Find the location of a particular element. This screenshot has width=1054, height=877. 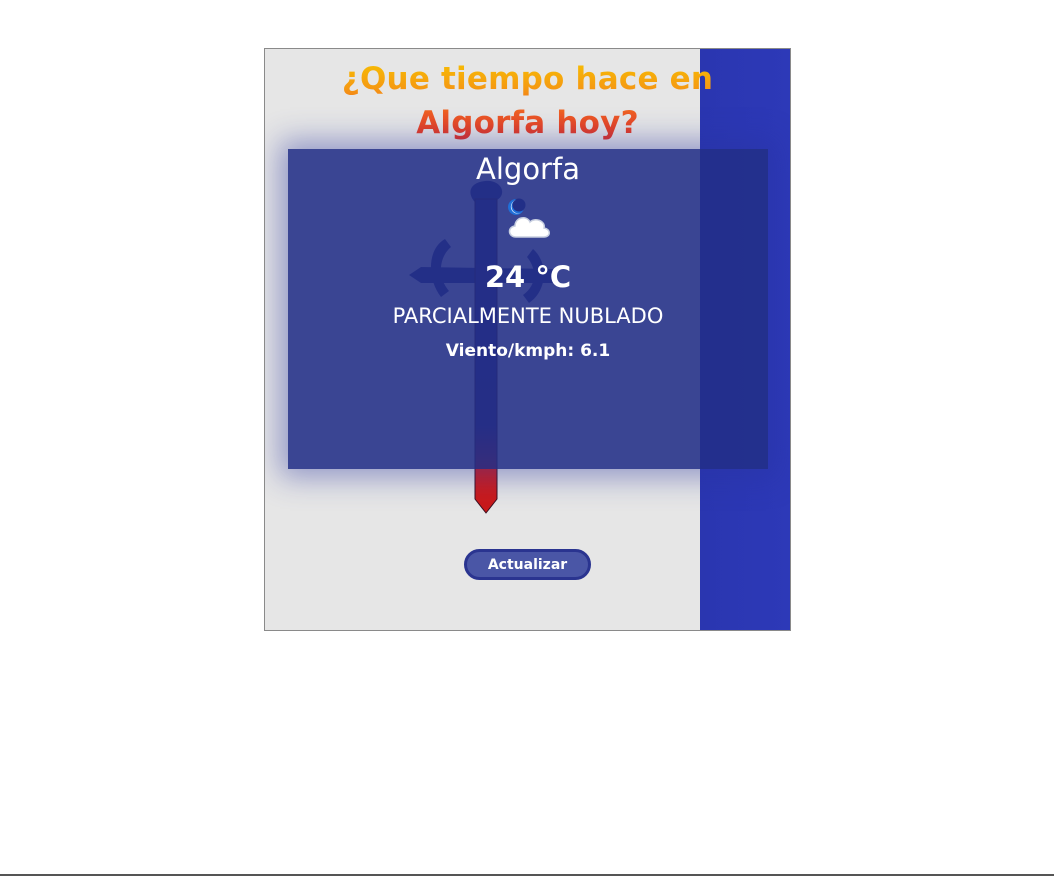

page-title: ¿Que tiempo hace en Algorfa hoy? is located at coordinates (527, 101).